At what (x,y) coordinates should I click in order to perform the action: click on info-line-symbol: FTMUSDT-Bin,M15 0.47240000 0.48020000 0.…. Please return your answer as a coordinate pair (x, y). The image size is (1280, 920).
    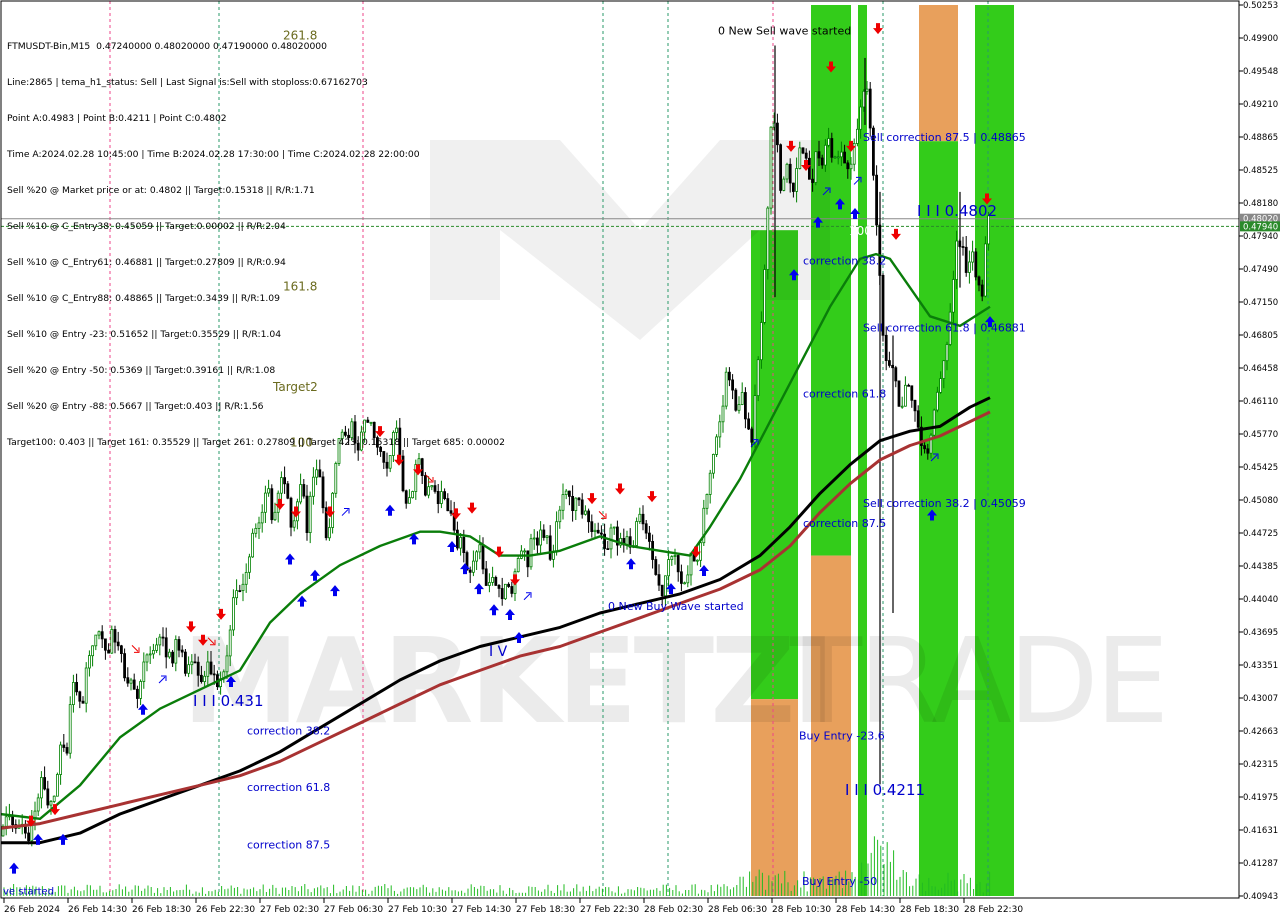
    Looking at the image, I should click on (167, 46).